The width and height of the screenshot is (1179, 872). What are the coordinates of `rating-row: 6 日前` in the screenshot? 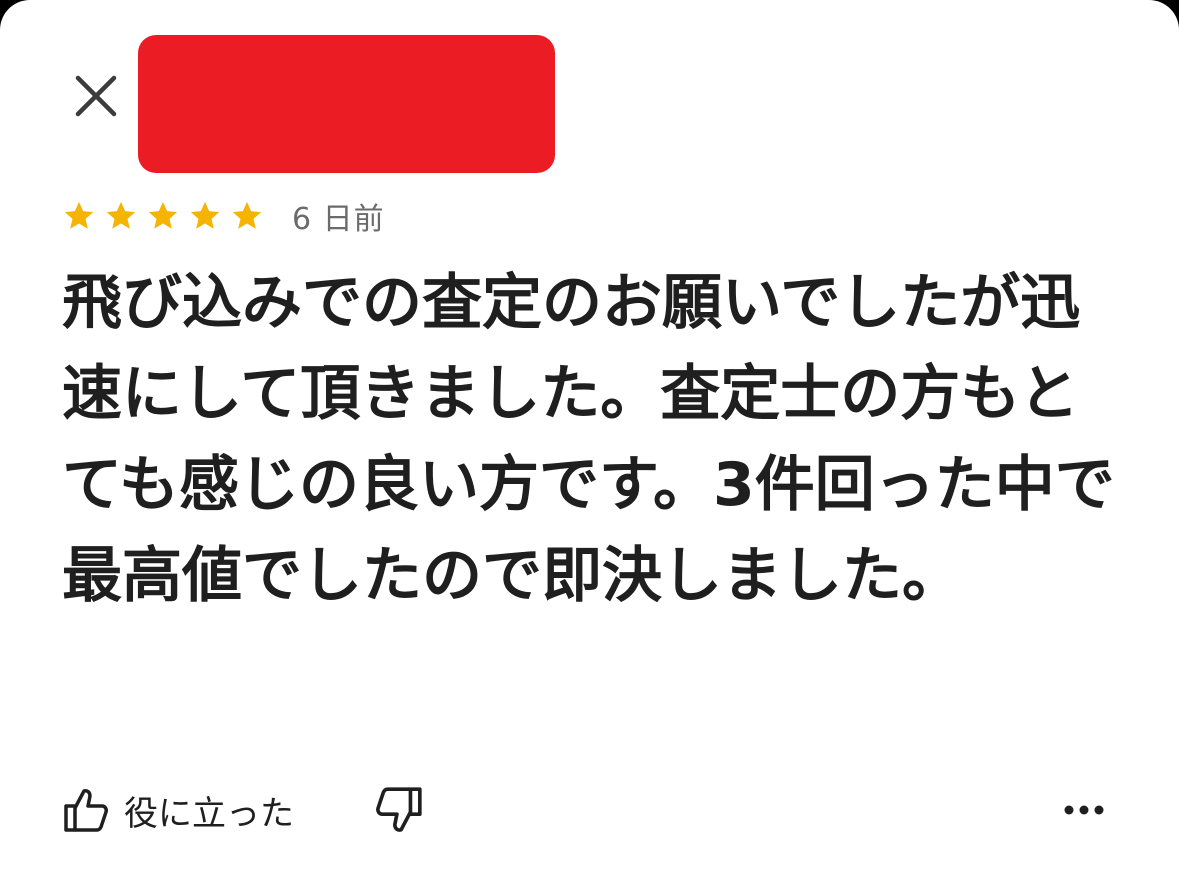 It's located at (223, 216).